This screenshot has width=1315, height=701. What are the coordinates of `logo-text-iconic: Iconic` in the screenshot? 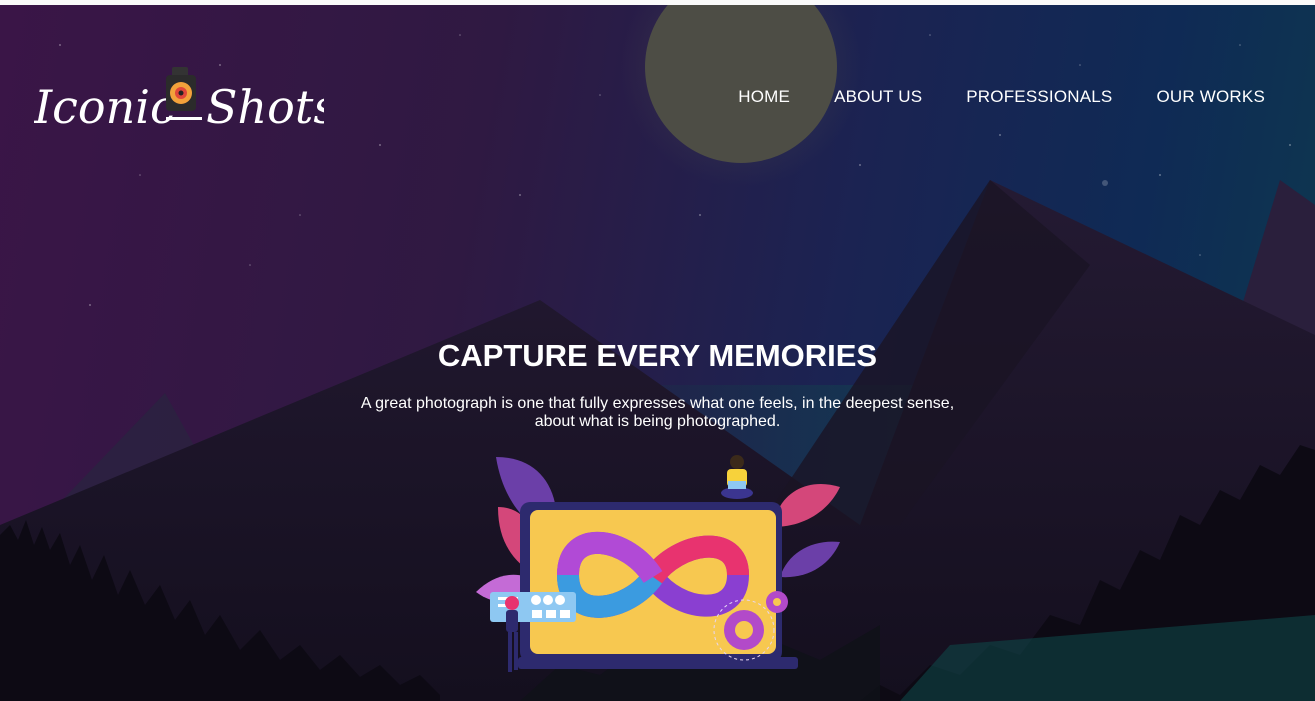 It's located at (105, 107).